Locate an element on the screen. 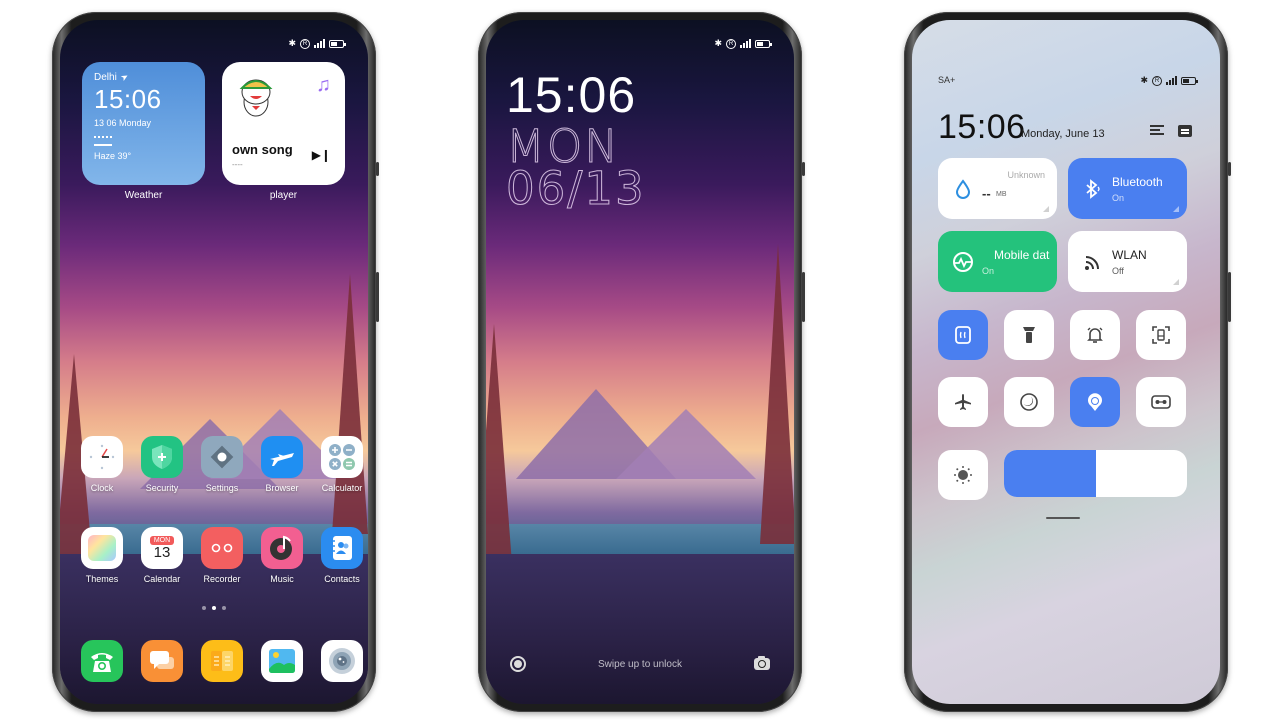 The height and width of the screenshot is (720, 1280). screenshot-icon is located at coordinates (1161, 335).